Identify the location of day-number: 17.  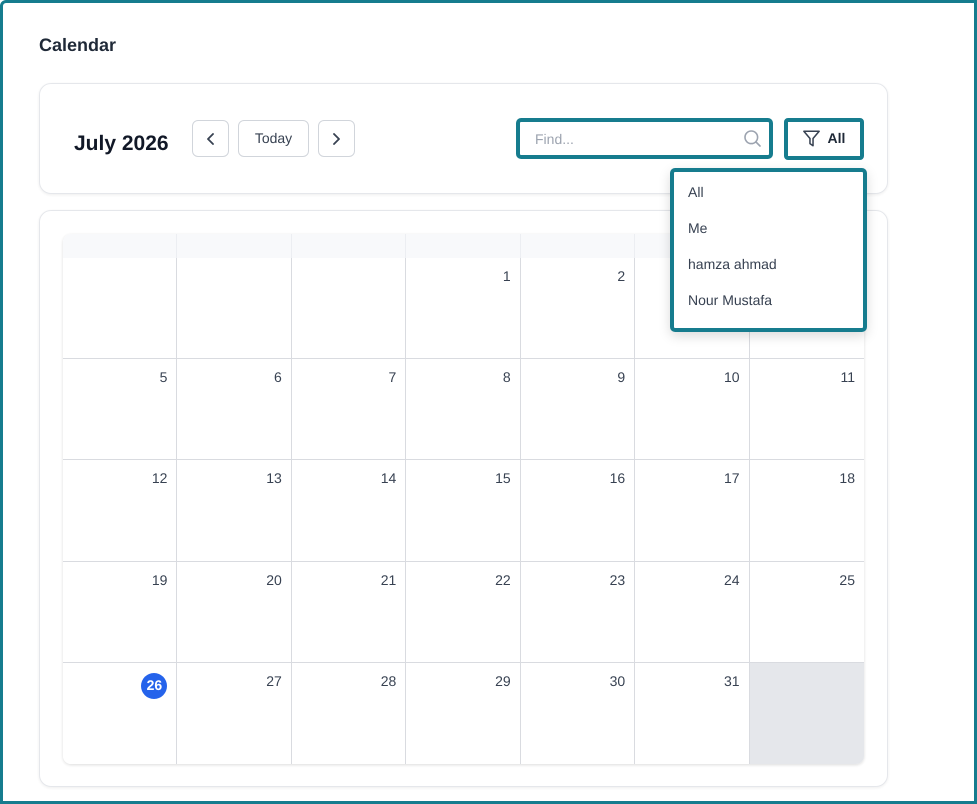
(732, 478).